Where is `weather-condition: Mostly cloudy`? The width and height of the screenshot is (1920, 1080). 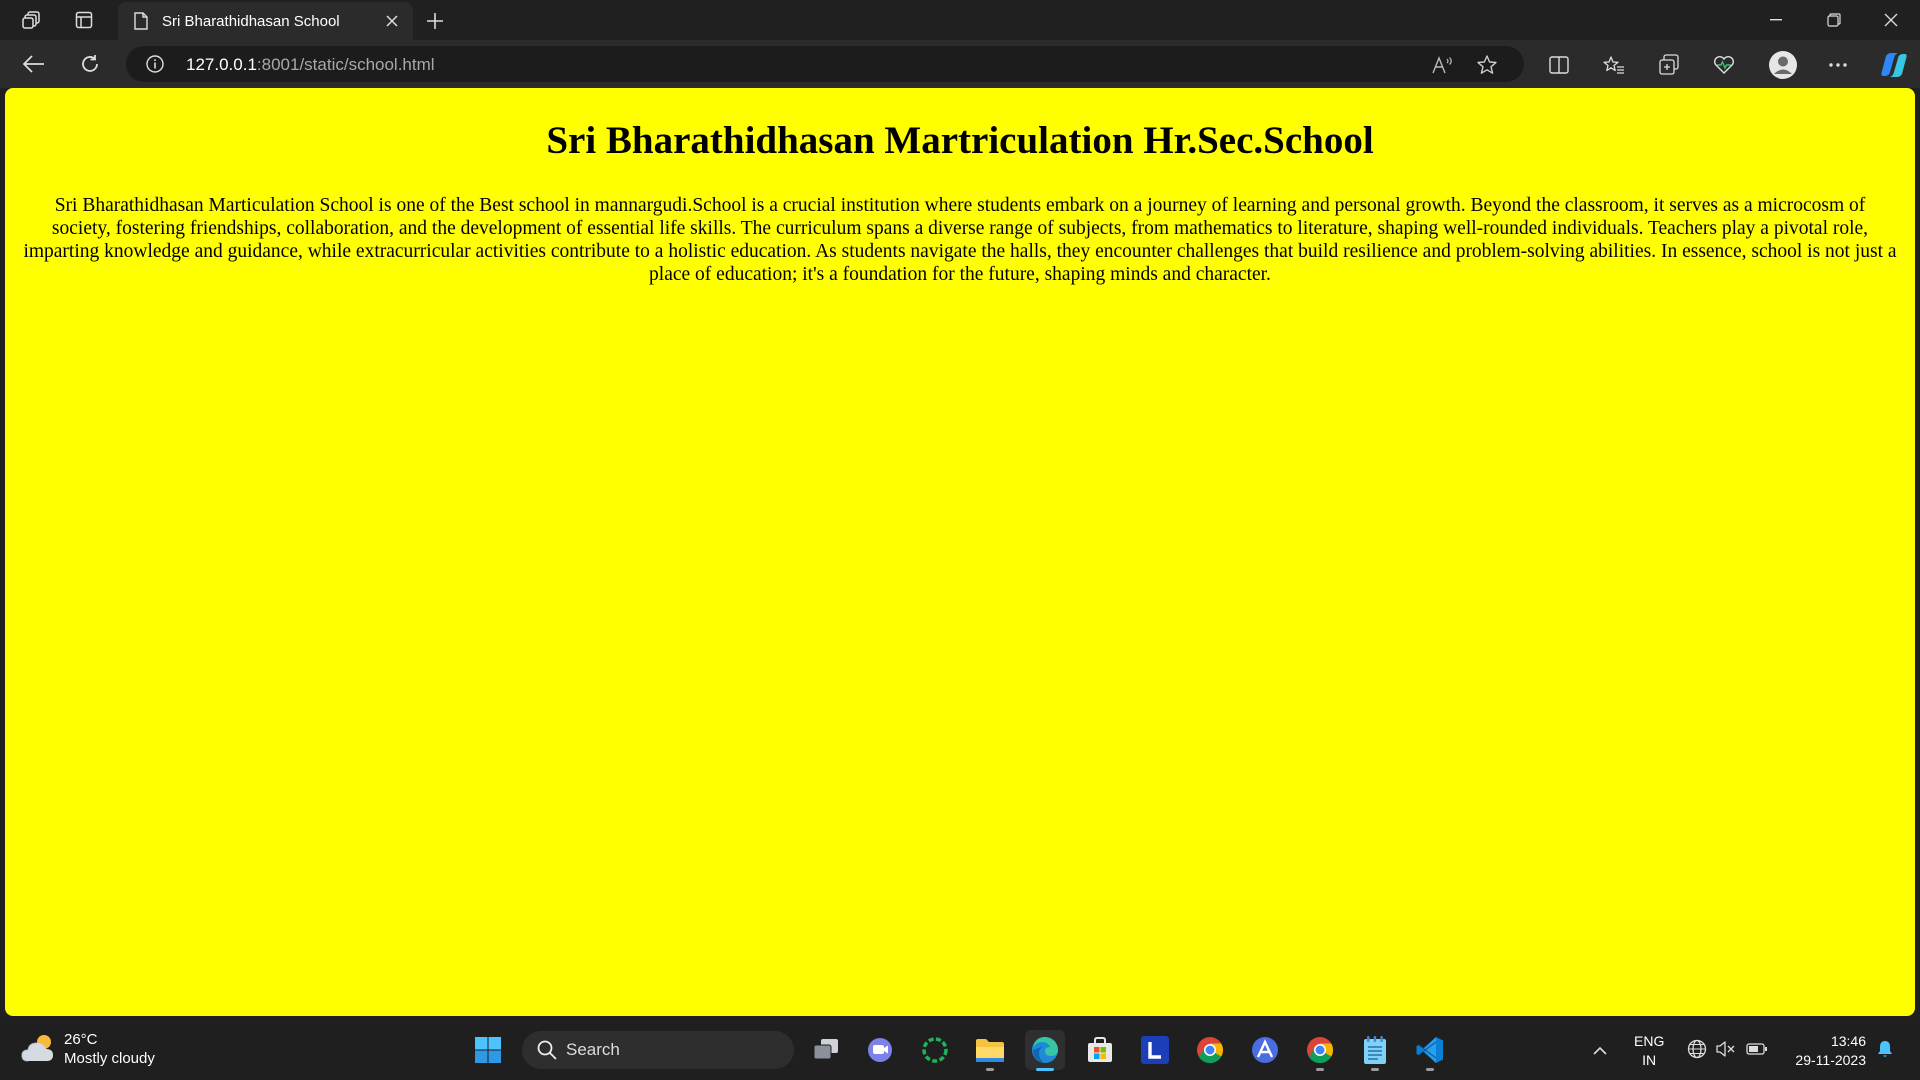 weather-condition: Mostly cloudy is located at coordinates (109, 1058).